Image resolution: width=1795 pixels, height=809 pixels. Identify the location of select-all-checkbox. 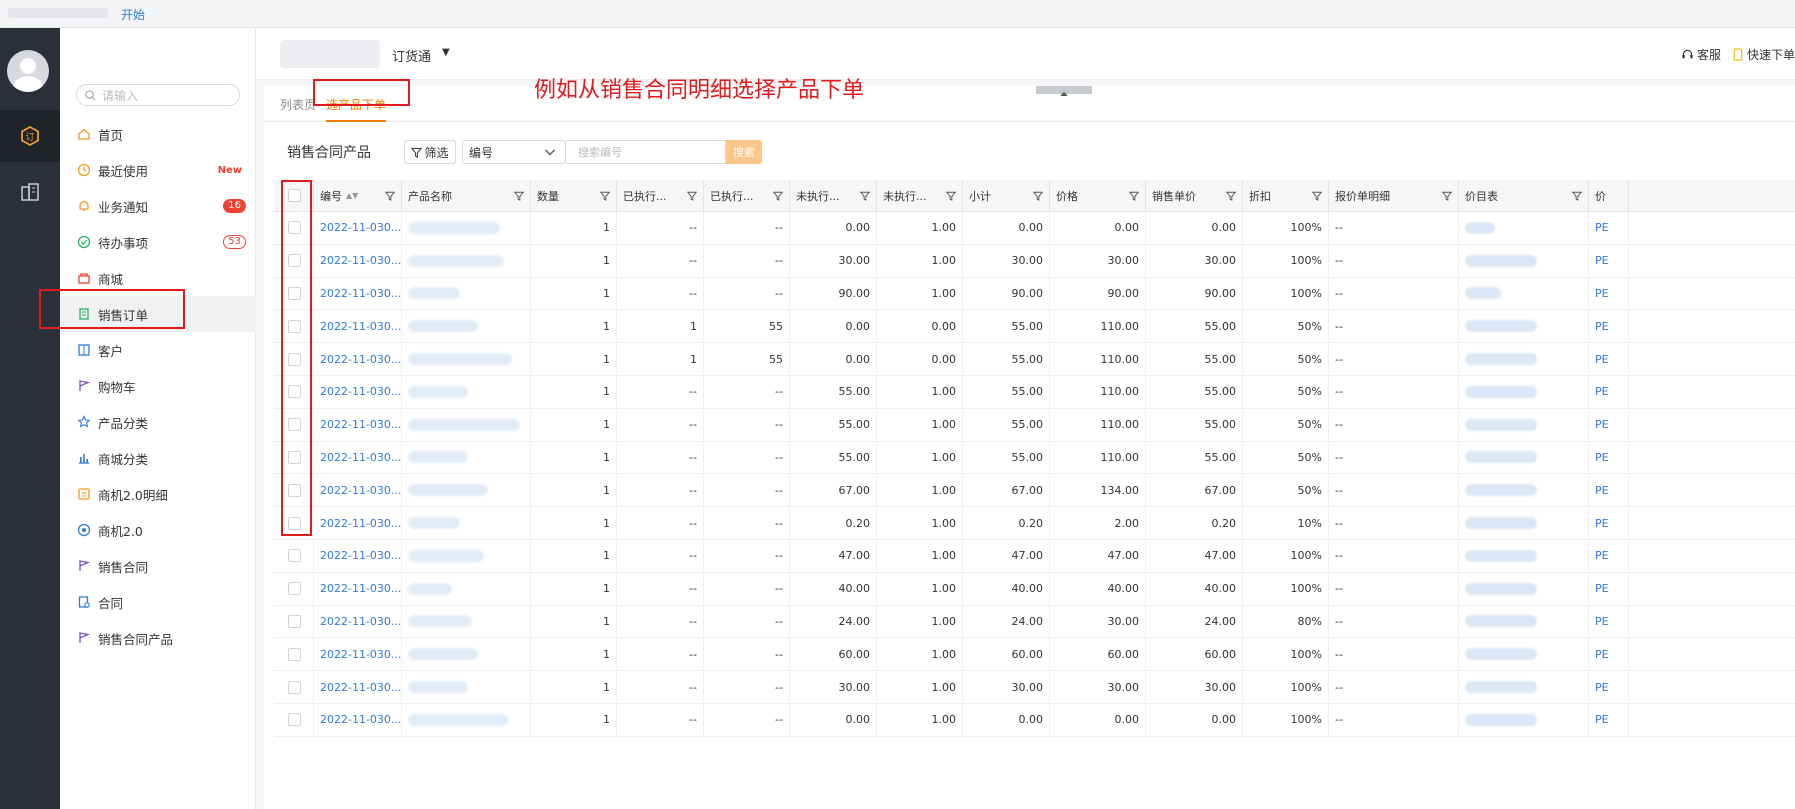
(294, 195).